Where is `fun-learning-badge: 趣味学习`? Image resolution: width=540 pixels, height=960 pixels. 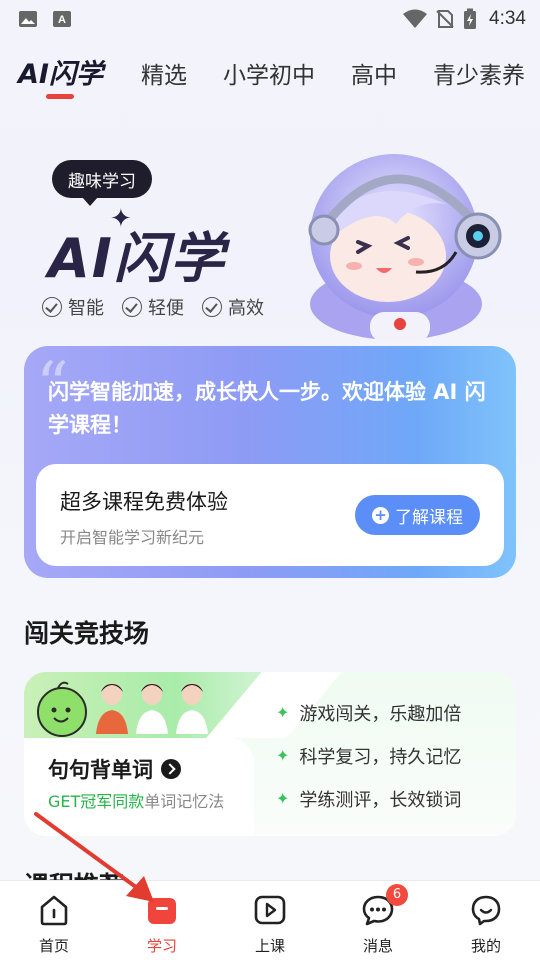
fun-learning-badge: 趣味学习 is located at coordinates (102, 183).